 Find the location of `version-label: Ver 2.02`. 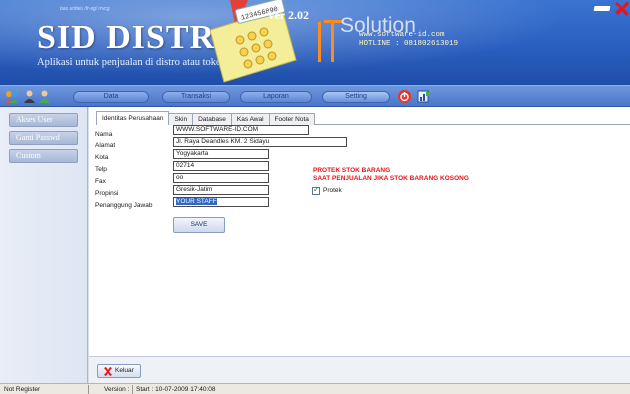

version-label: Ver 2.02 is located at coordinates (288, 15).